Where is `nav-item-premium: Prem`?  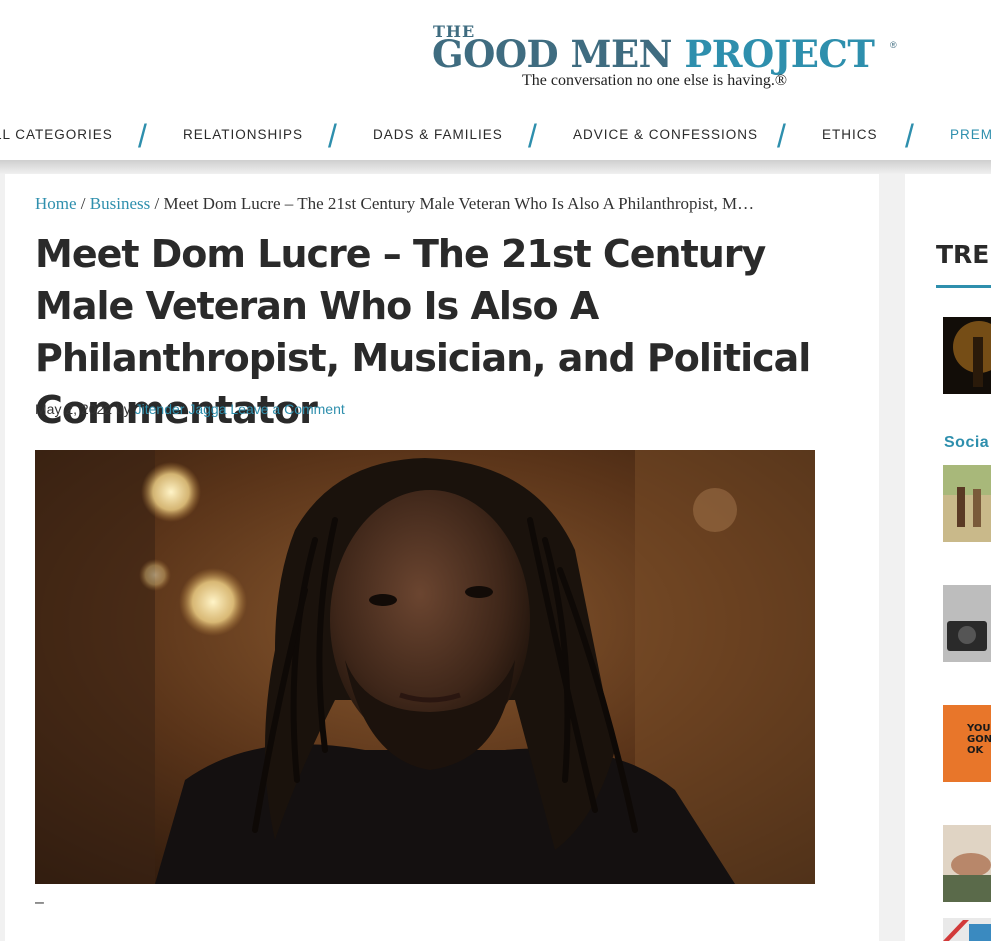 nav-item-premium: Prem is located at coordinates (970, 134).